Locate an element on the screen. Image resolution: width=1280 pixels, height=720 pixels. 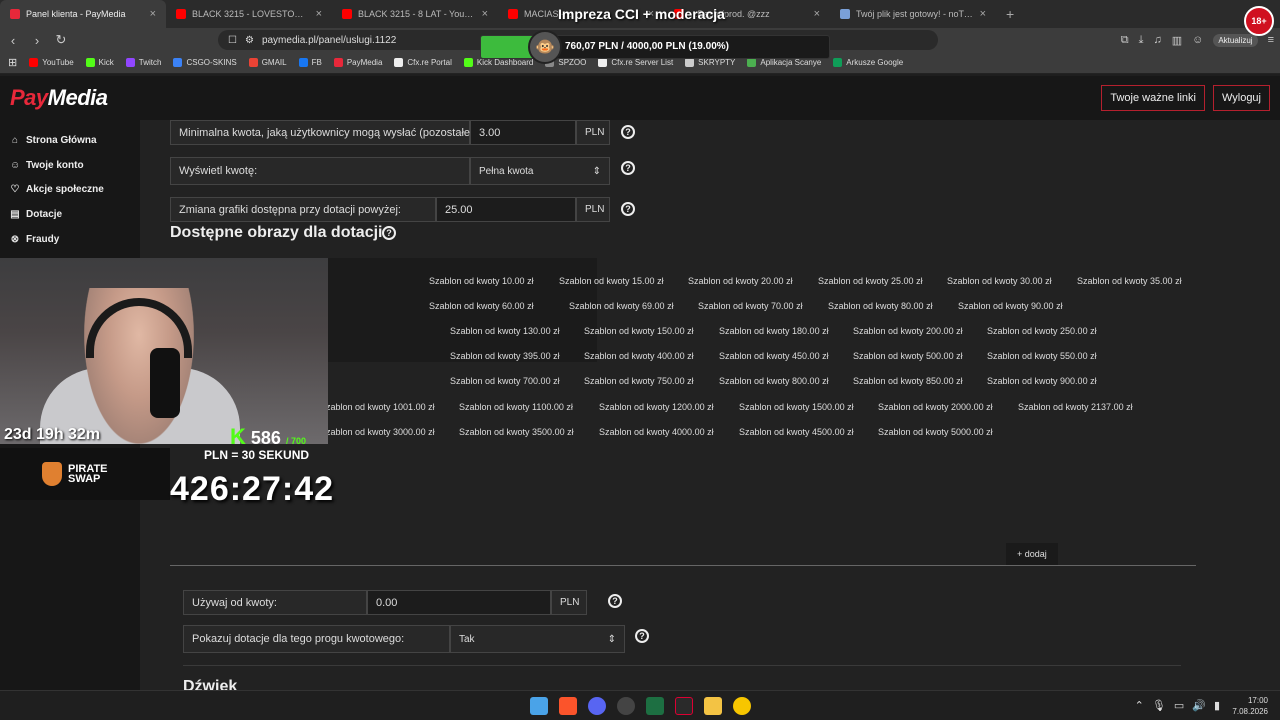
template-button: Szablon od kwoty 2000.00 zł is located at coordinates (935, 407).